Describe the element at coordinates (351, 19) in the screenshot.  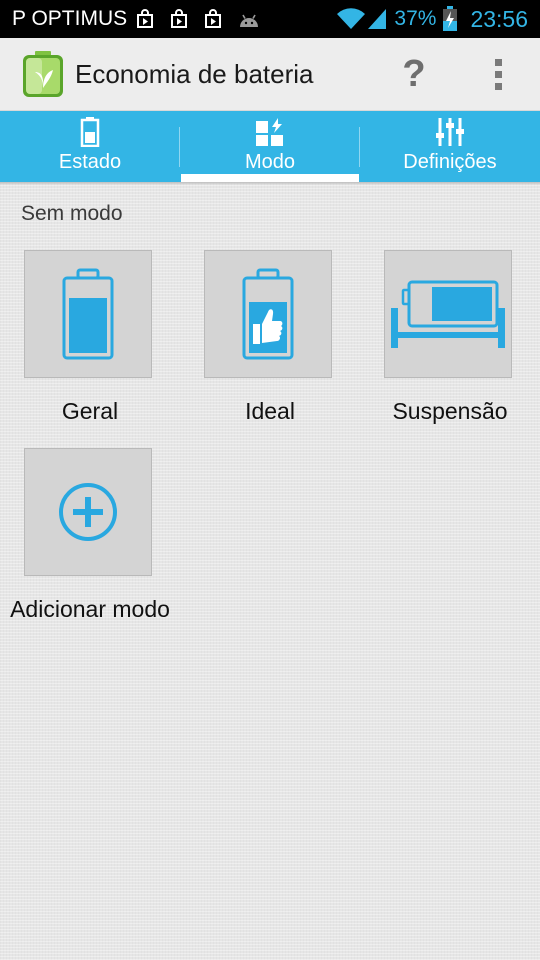
I see `wifi-icon` at that location.